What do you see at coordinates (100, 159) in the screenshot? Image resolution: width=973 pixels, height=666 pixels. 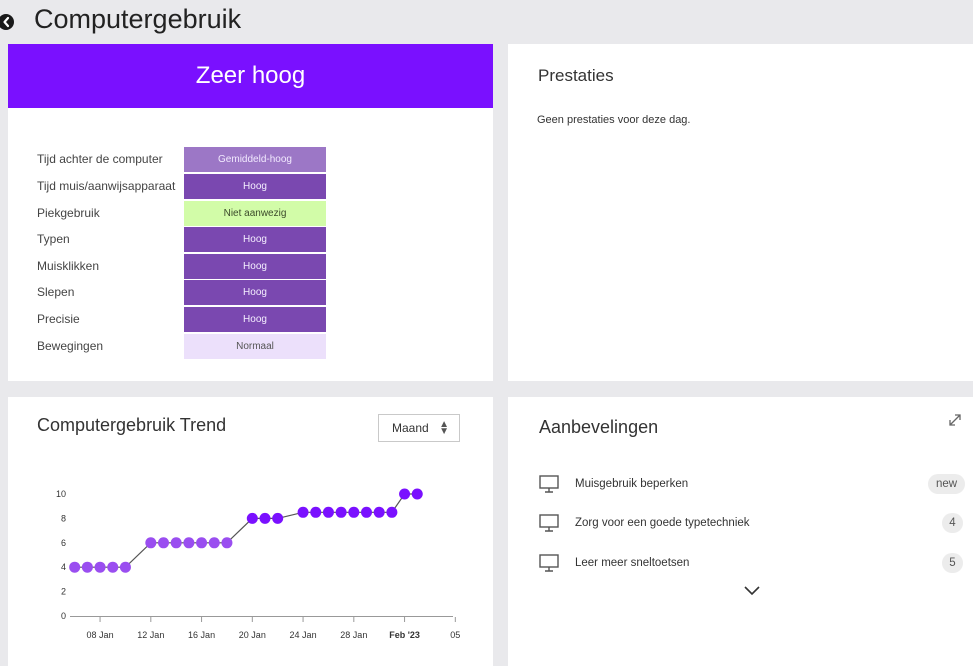 I see `metric-label: Tijd achter de computer` at bounding box center [100, 159].